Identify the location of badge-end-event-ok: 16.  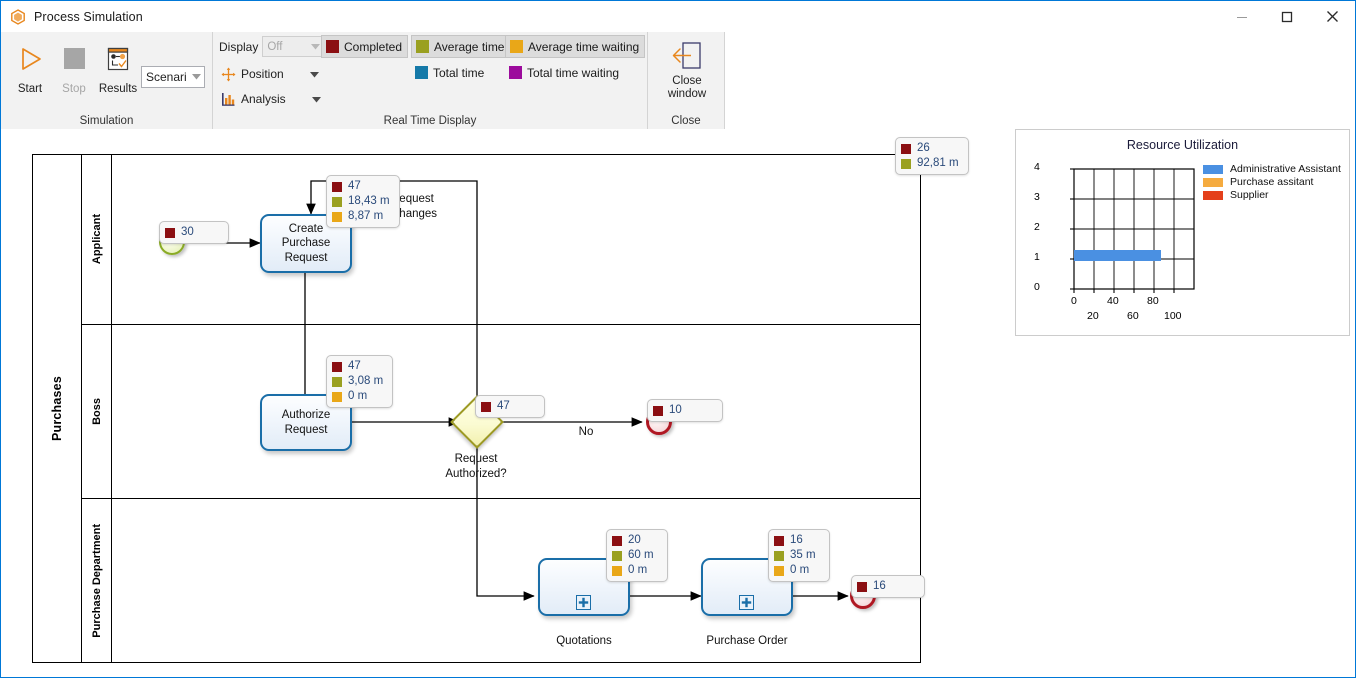
(888, 586).